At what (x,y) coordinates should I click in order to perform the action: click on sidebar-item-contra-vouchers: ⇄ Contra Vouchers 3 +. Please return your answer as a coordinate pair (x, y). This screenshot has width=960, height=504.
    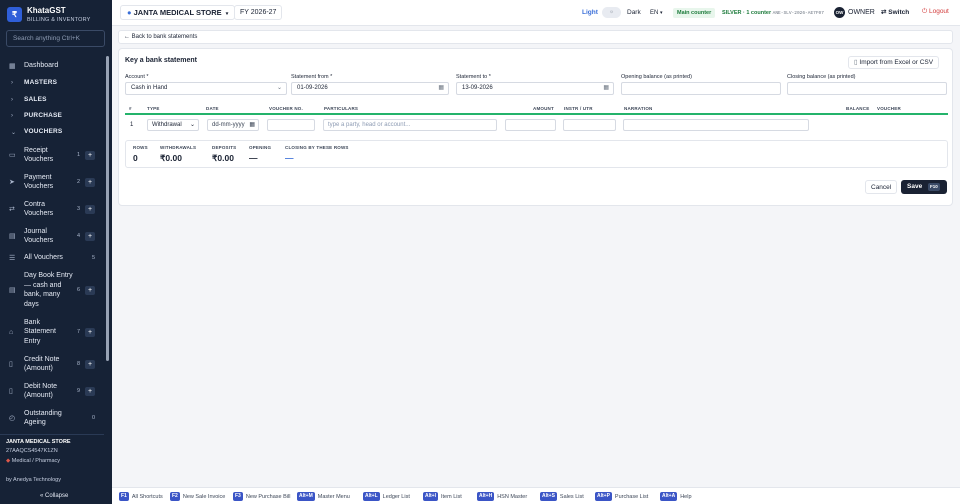
    Looking at the image, I should click on (52, 209).